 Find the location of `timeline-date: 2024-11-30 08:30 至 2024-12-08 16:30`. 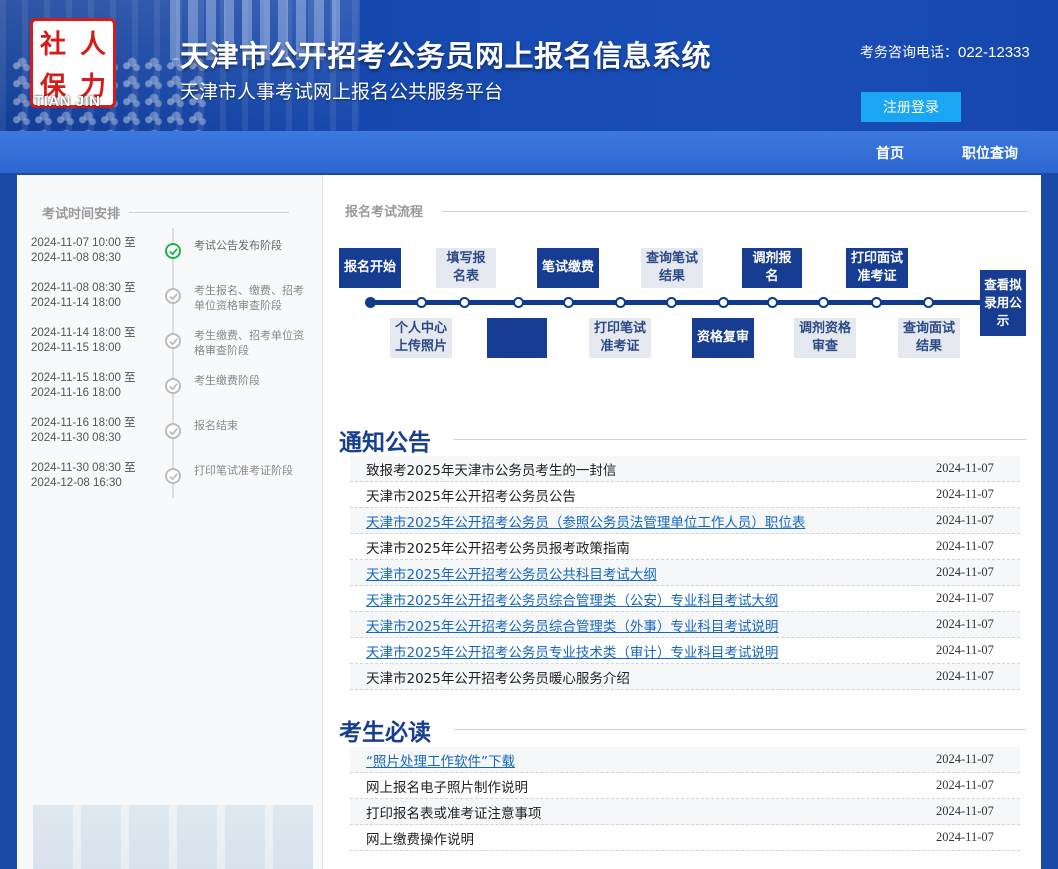

timeline-date: 2024-11-30 08:30 至 2024-12-08 16:30 is located at coordinates (83, 476).